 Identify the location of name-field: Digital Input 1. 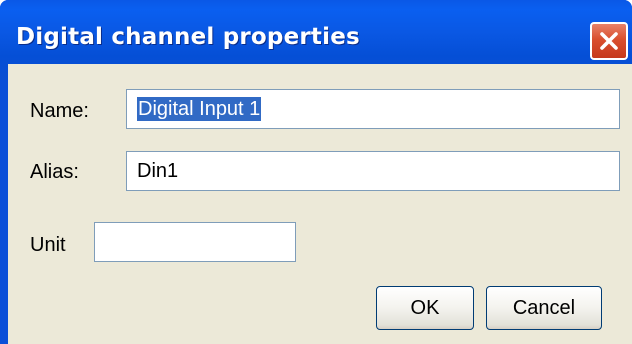
(373, 109).